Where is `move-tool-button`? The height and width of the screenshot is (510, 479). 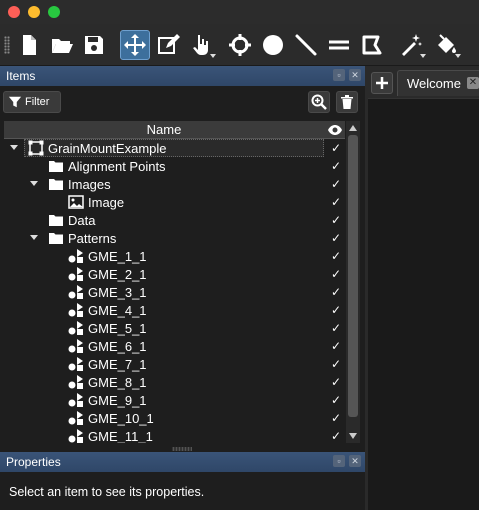
move-tool-button is located at coordinates (135, 45).